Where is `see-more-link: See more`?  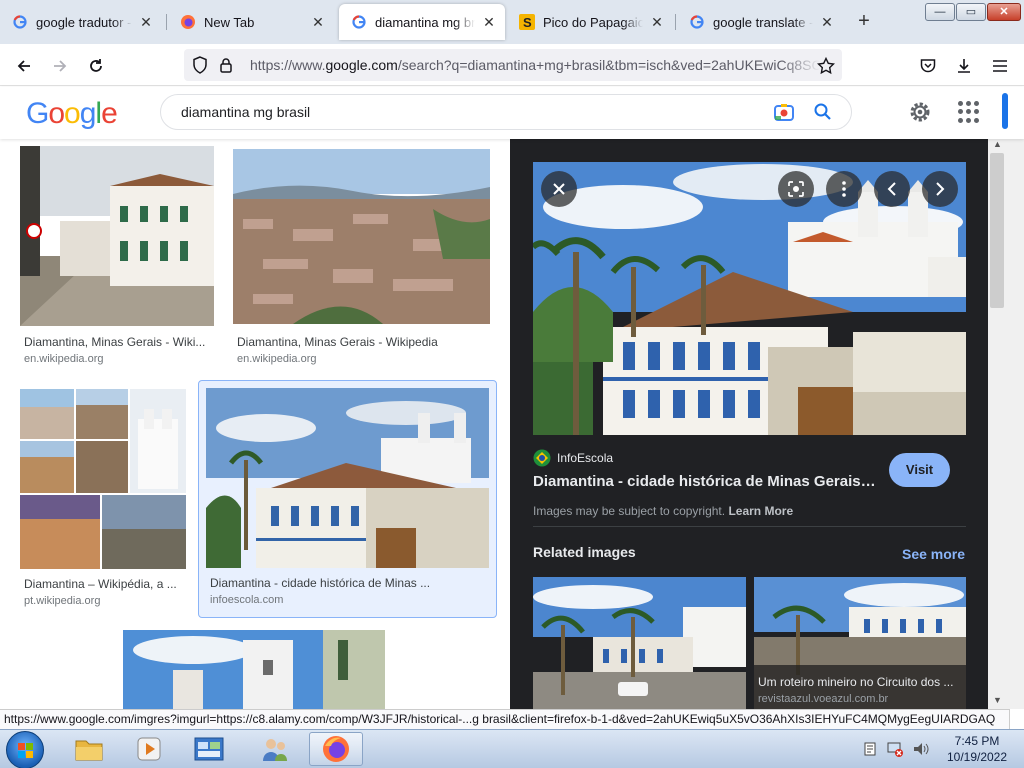 see-more-link: See more is located at coordinates (933, 554).